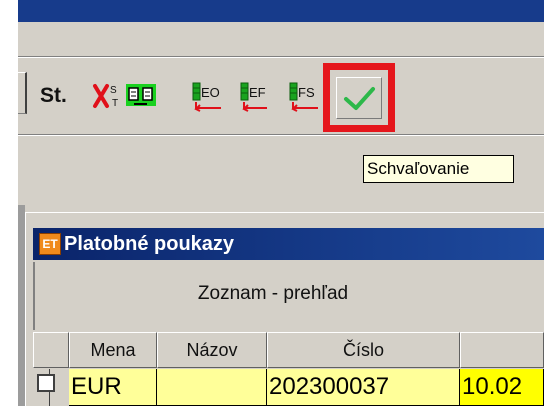 The image size is (544, 406). I want to click on cell-nazov, so click(212, 387).